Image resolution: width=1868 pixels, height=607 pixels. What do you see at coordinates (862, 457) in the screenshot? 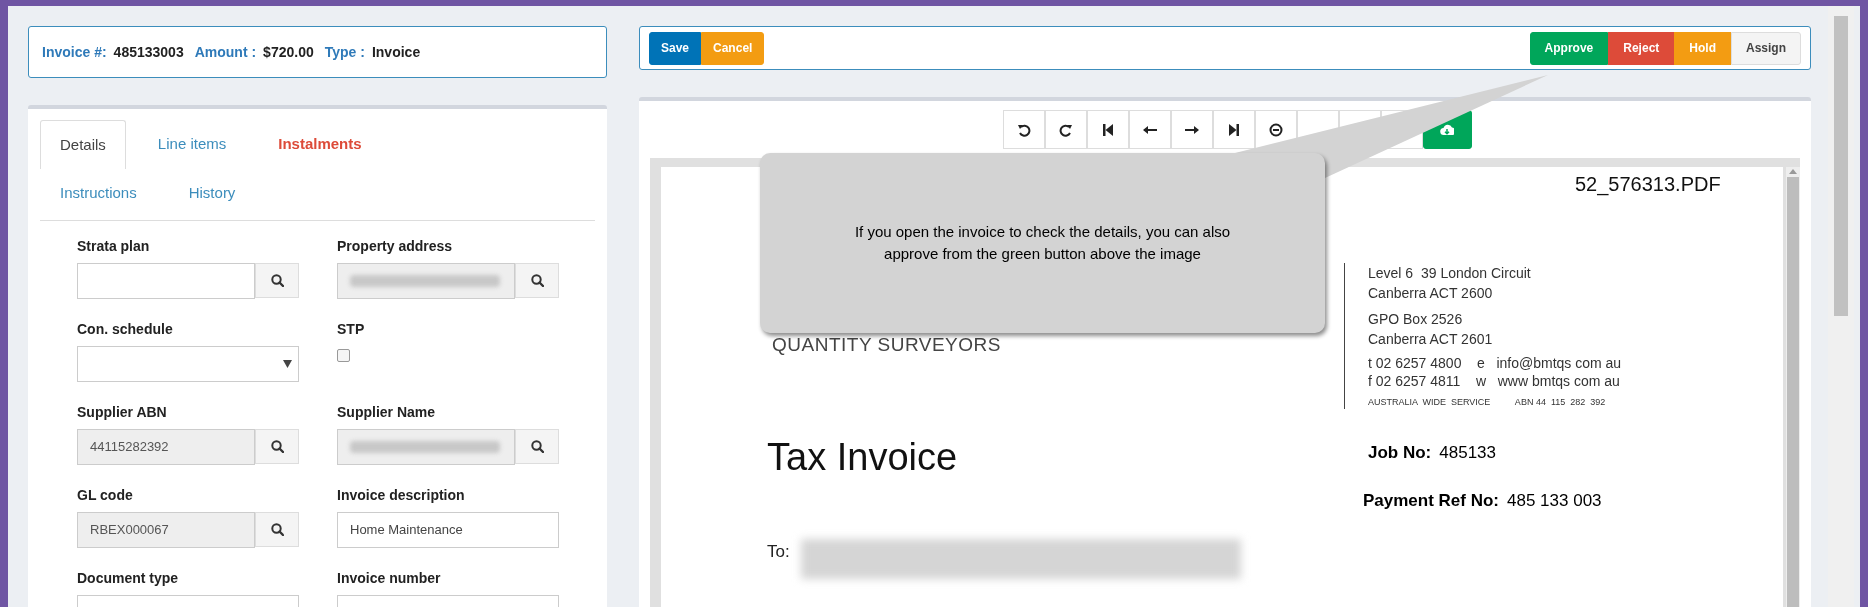
I see `document-title: Tax Invoice` at bounding box center [862, 457].